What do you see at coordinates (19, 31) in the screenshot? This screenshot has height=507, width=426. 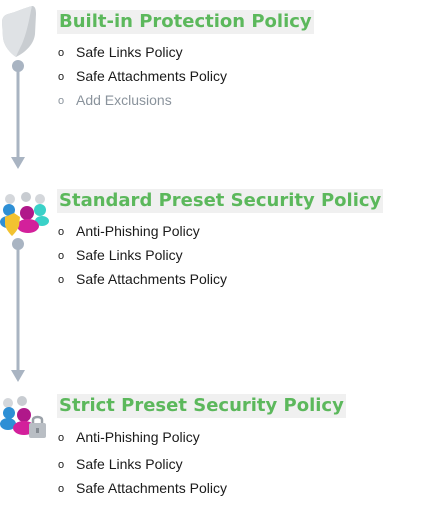 I see `shield-icon` at bounding box center [19, 31].